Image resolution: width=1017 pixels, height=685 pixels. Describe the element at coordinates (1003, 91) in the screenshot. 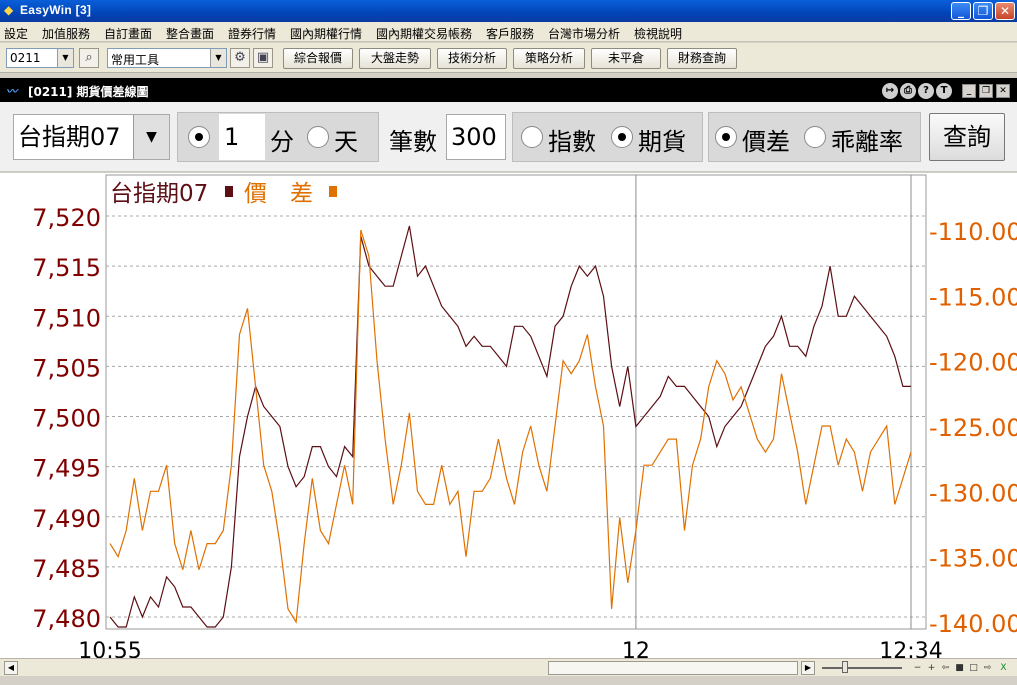

I see `inner-close-button: ✕` at that location.